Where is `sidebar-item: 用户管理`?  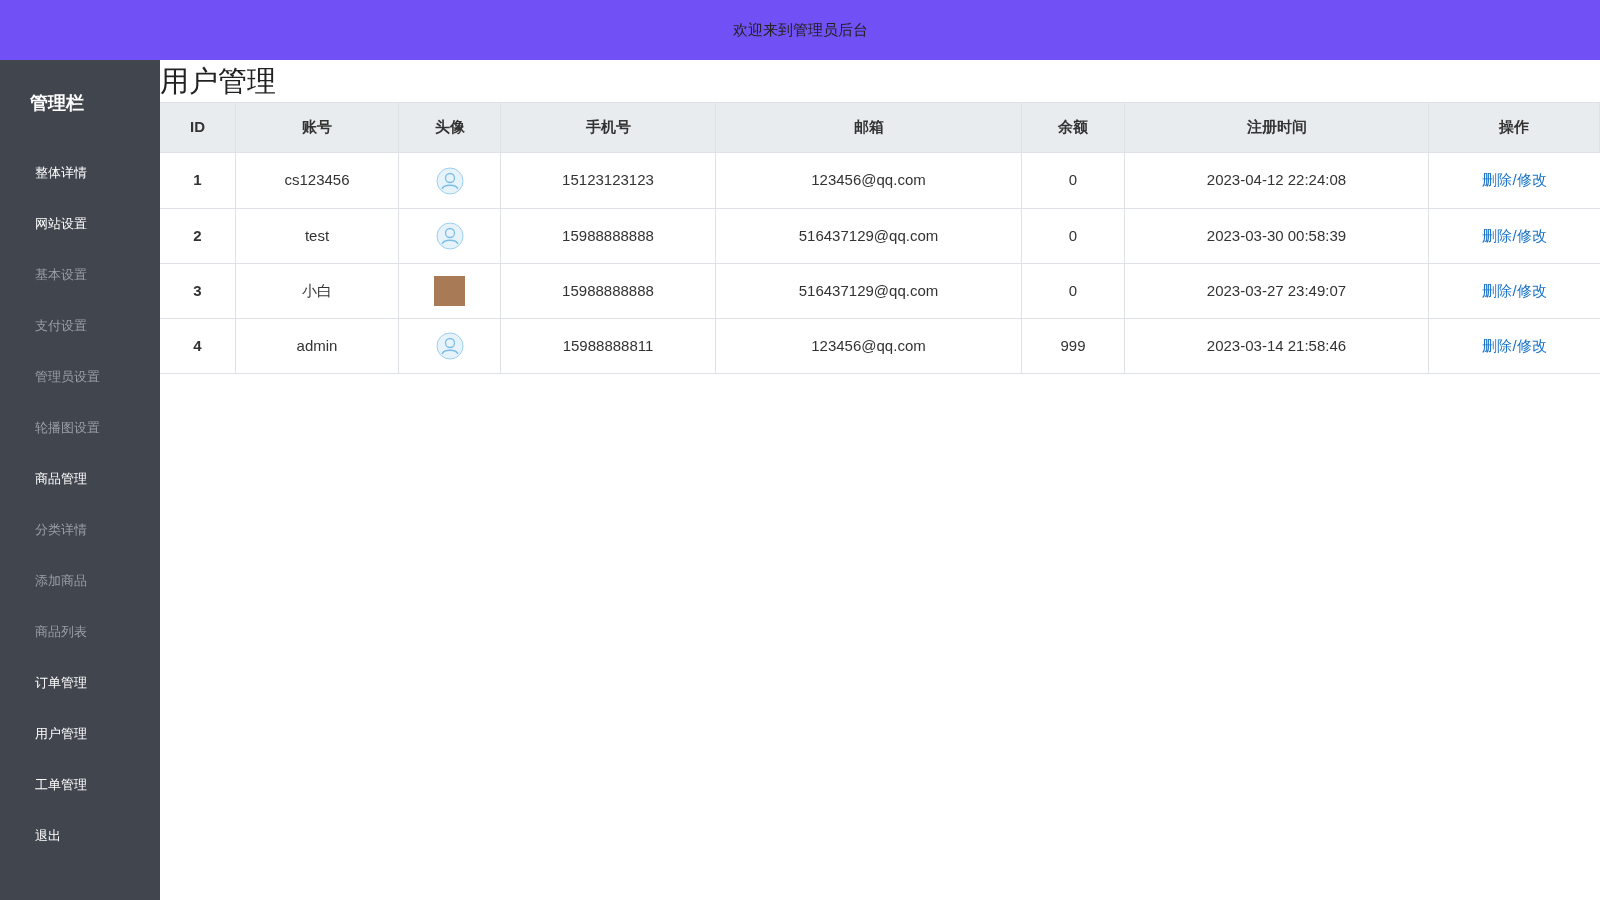 sidebar-item: 用户管理 is located at coordinates (95, 733).